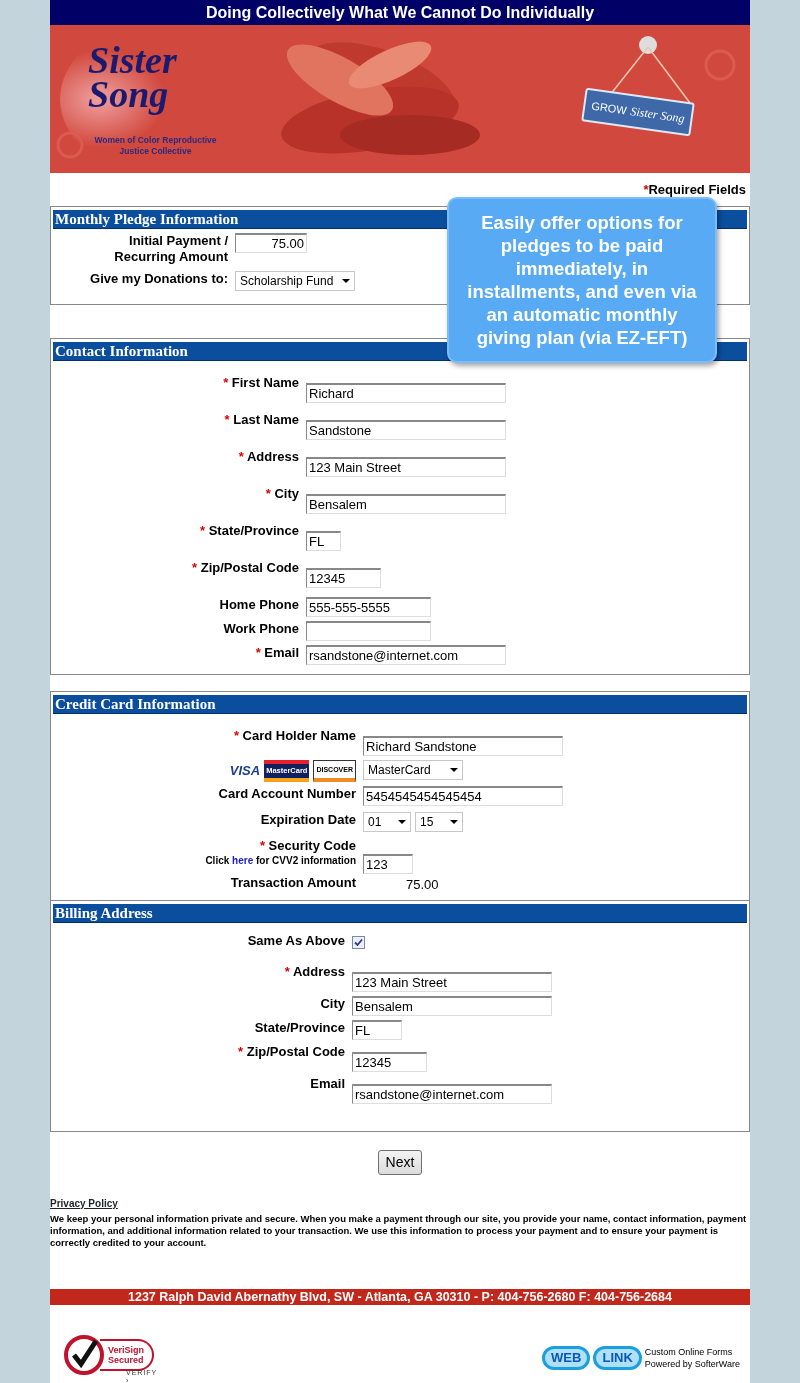  What do you see at coordinates (292, 883) in the screenshot?
I see `field-label: Transaction Amount` at bounding box center [292, 883].